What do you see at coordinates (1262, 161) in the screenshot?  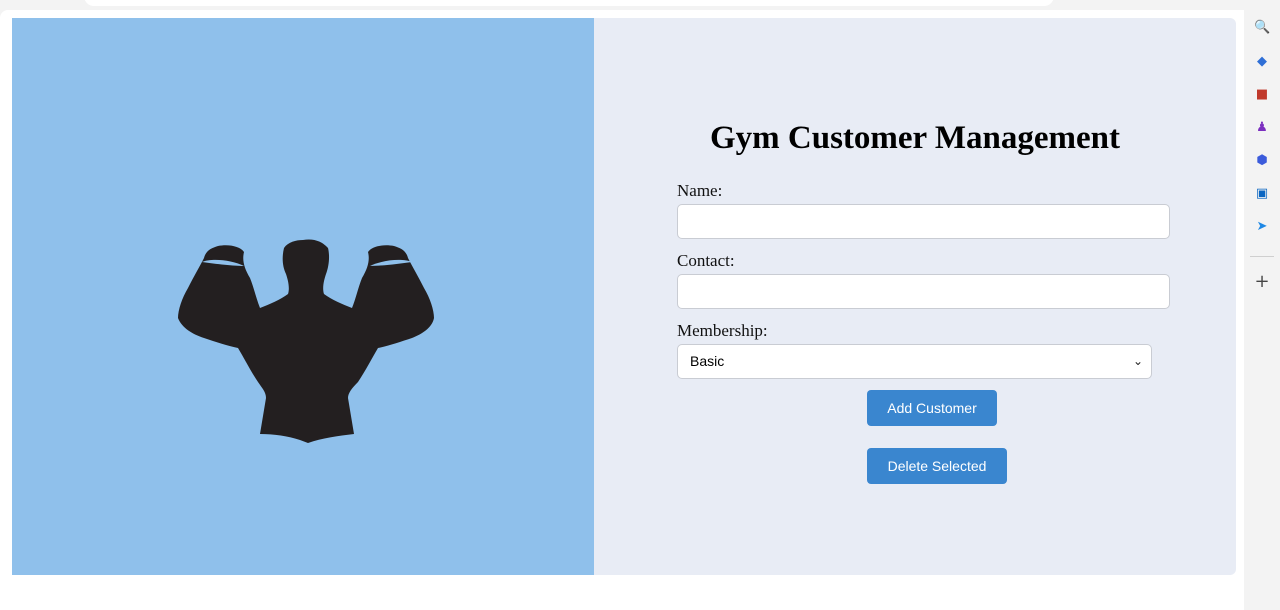 I see `copilot-icon: ⬢` at bounding box center [1262, 161].